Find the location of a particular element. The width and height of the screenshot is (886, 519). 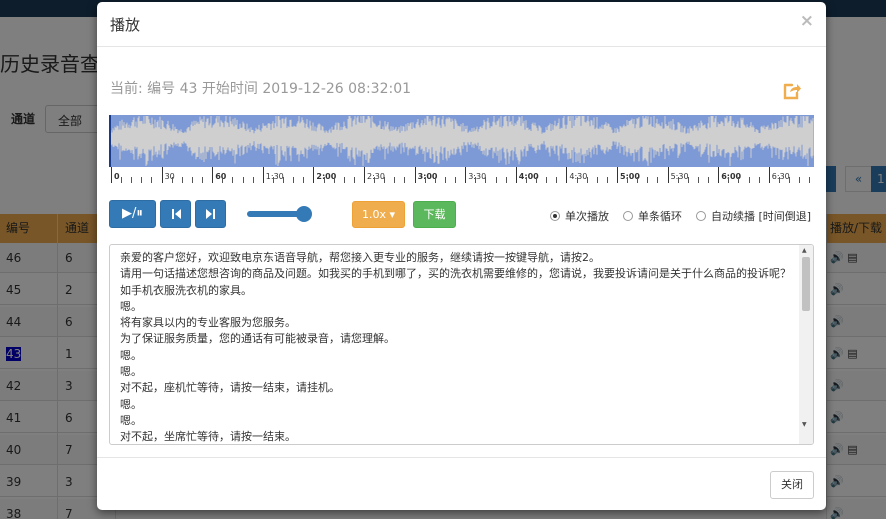

radio-single-play: 单次播放 is located at coordinates (579, 216).